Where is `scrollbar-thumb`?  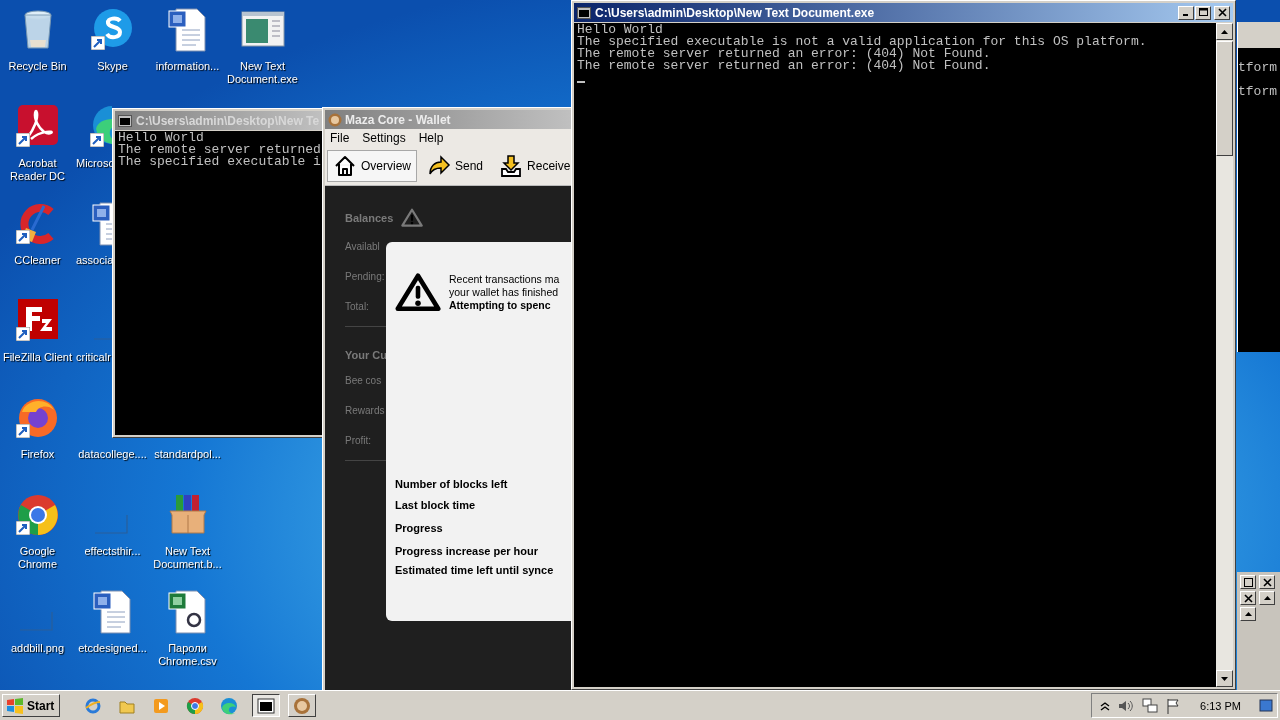
scrollbar-thumb is located at coordinates (1224, 98).